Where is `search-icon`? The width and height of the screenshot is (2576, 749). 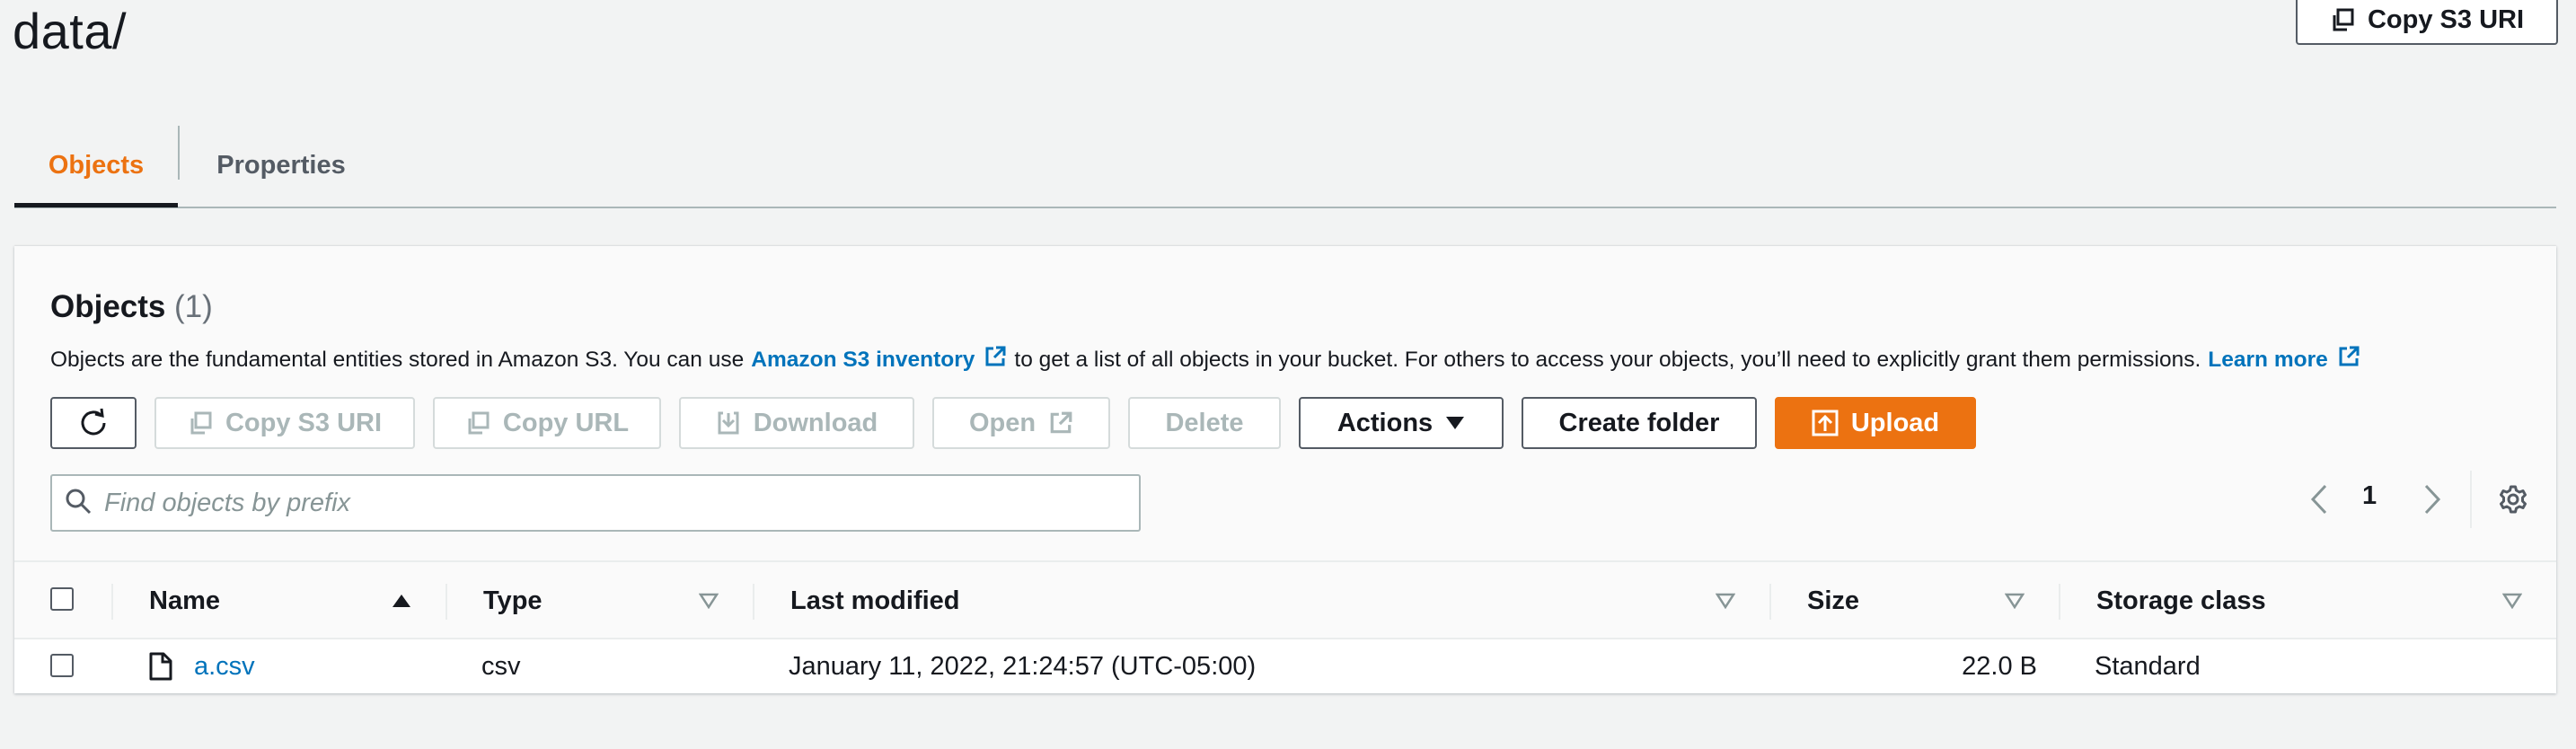 search-icon is located at coordinates (78, 503).